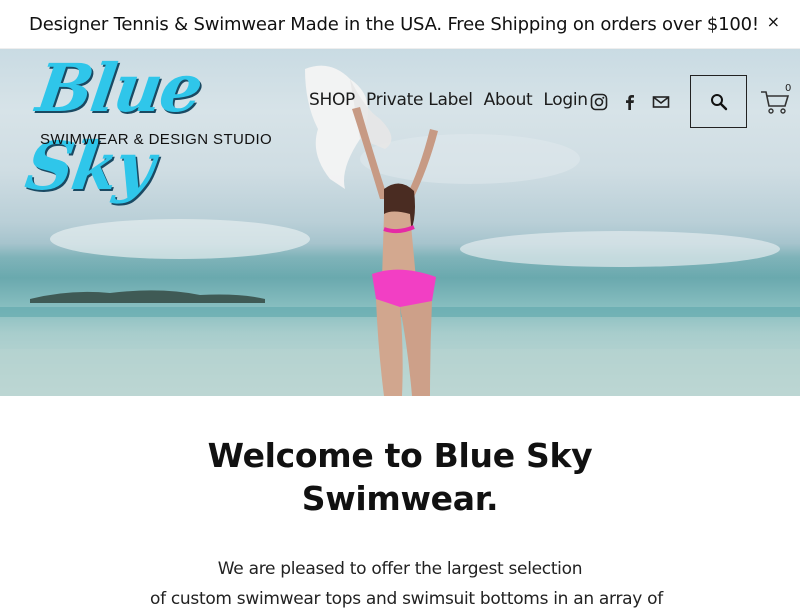 This screenshot has width=800, height=614. Describe the element at coordinates (773, 22) in the screenshot. I see `close-icon: ×` at that location.